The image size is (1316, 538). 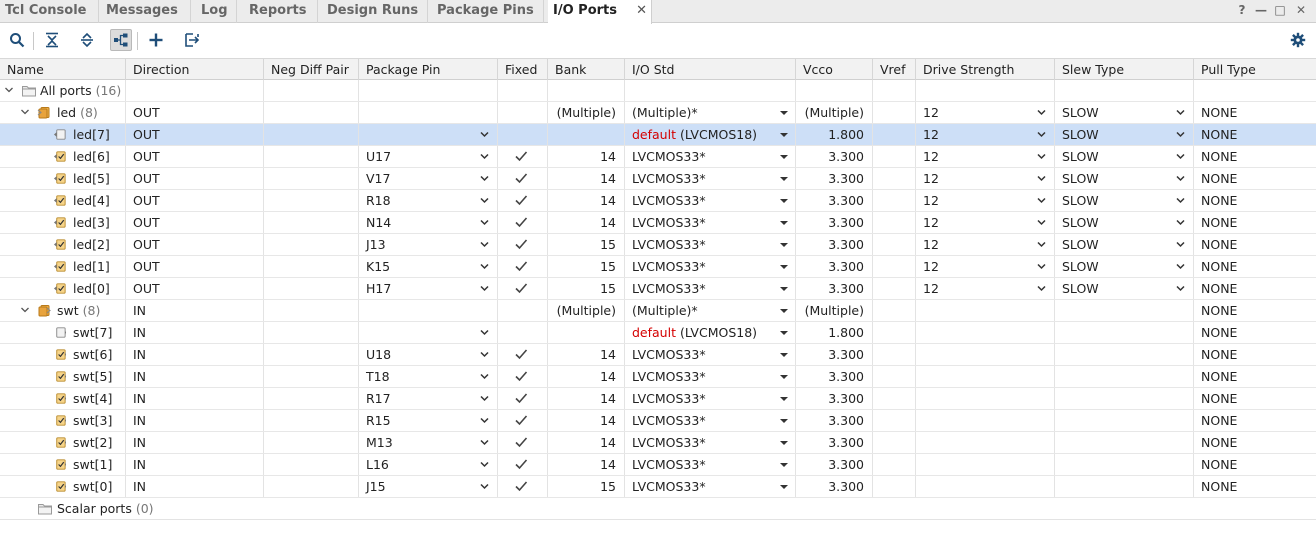 What do you see at coordinates (488, 11) in the screenshot?
I see `tab-package-pins: Package Pins` at bounding box center [488, 11].